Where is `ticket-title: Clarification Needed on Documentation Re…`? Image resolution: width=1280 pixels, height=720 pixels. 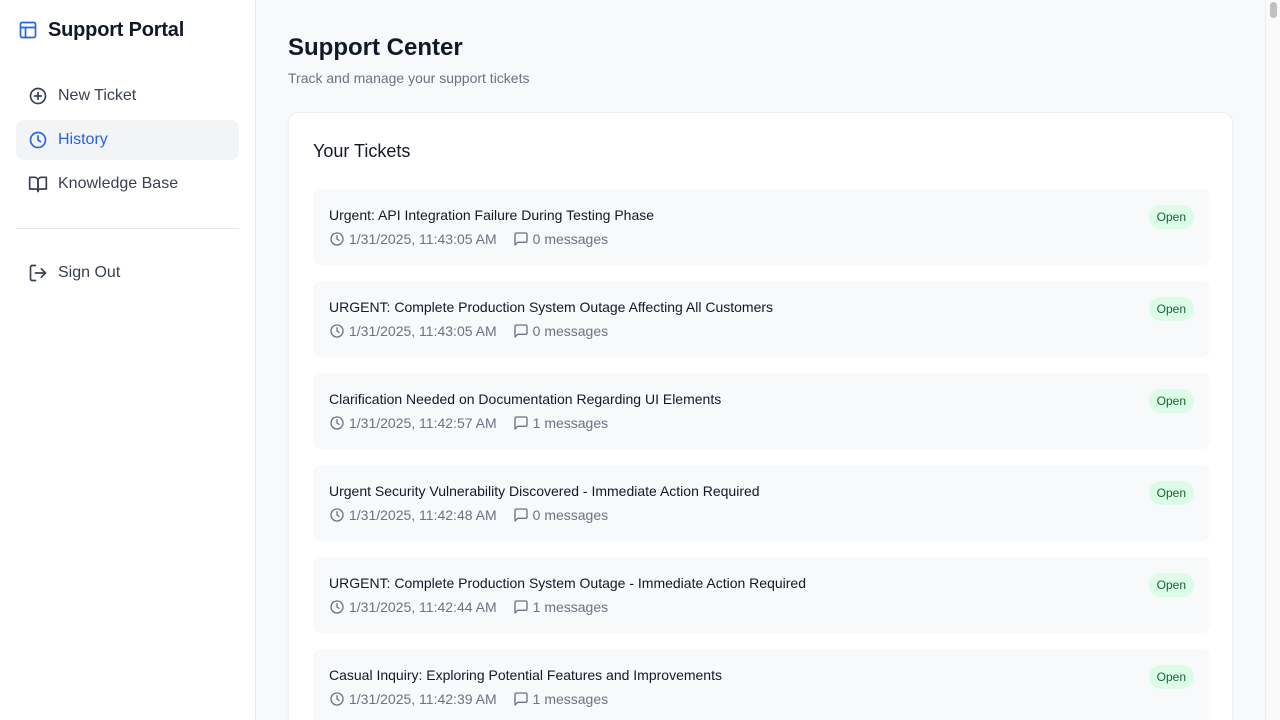
ticket-title: Clarification Needed on Documentation Re… is located at coordinates (525, 399).